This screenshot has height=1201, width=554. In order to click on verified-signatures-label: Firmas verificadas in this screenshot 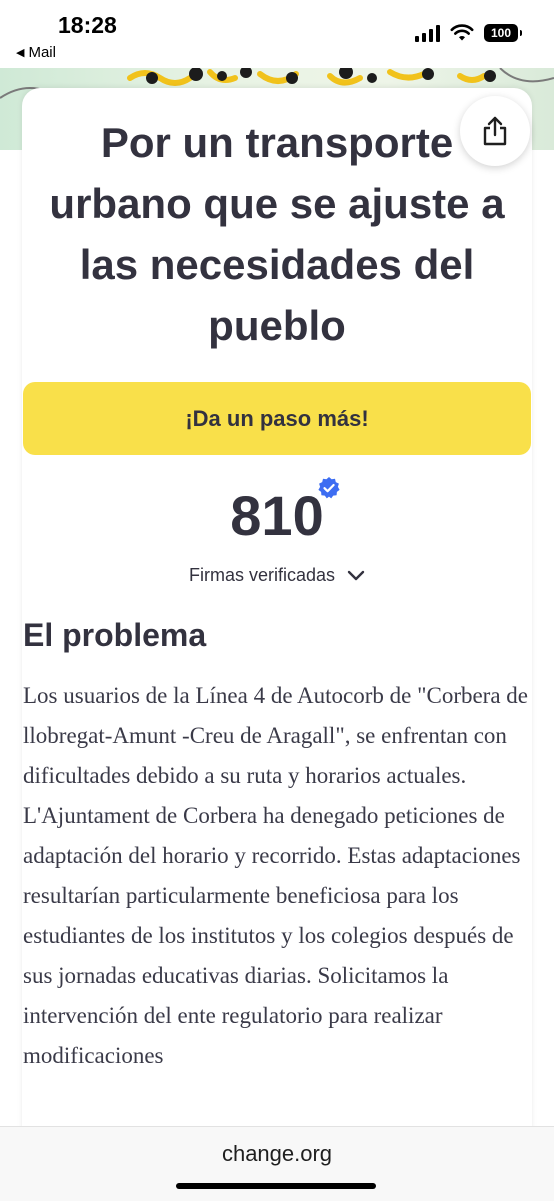, I will do `click(262, 575)`.